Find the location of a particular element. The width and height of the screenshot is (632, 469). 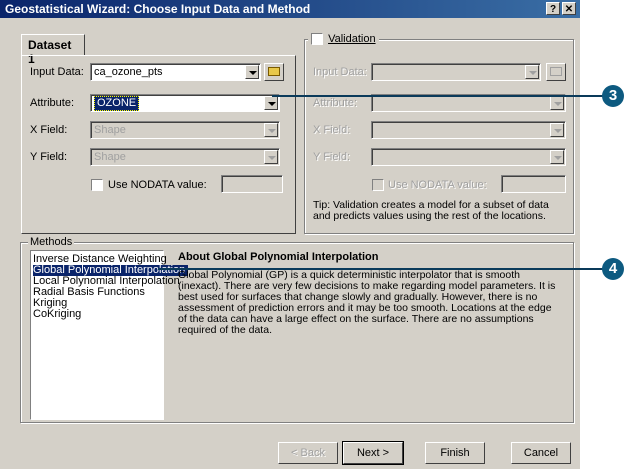

browse-input-button is located at coordinates (274, 72).